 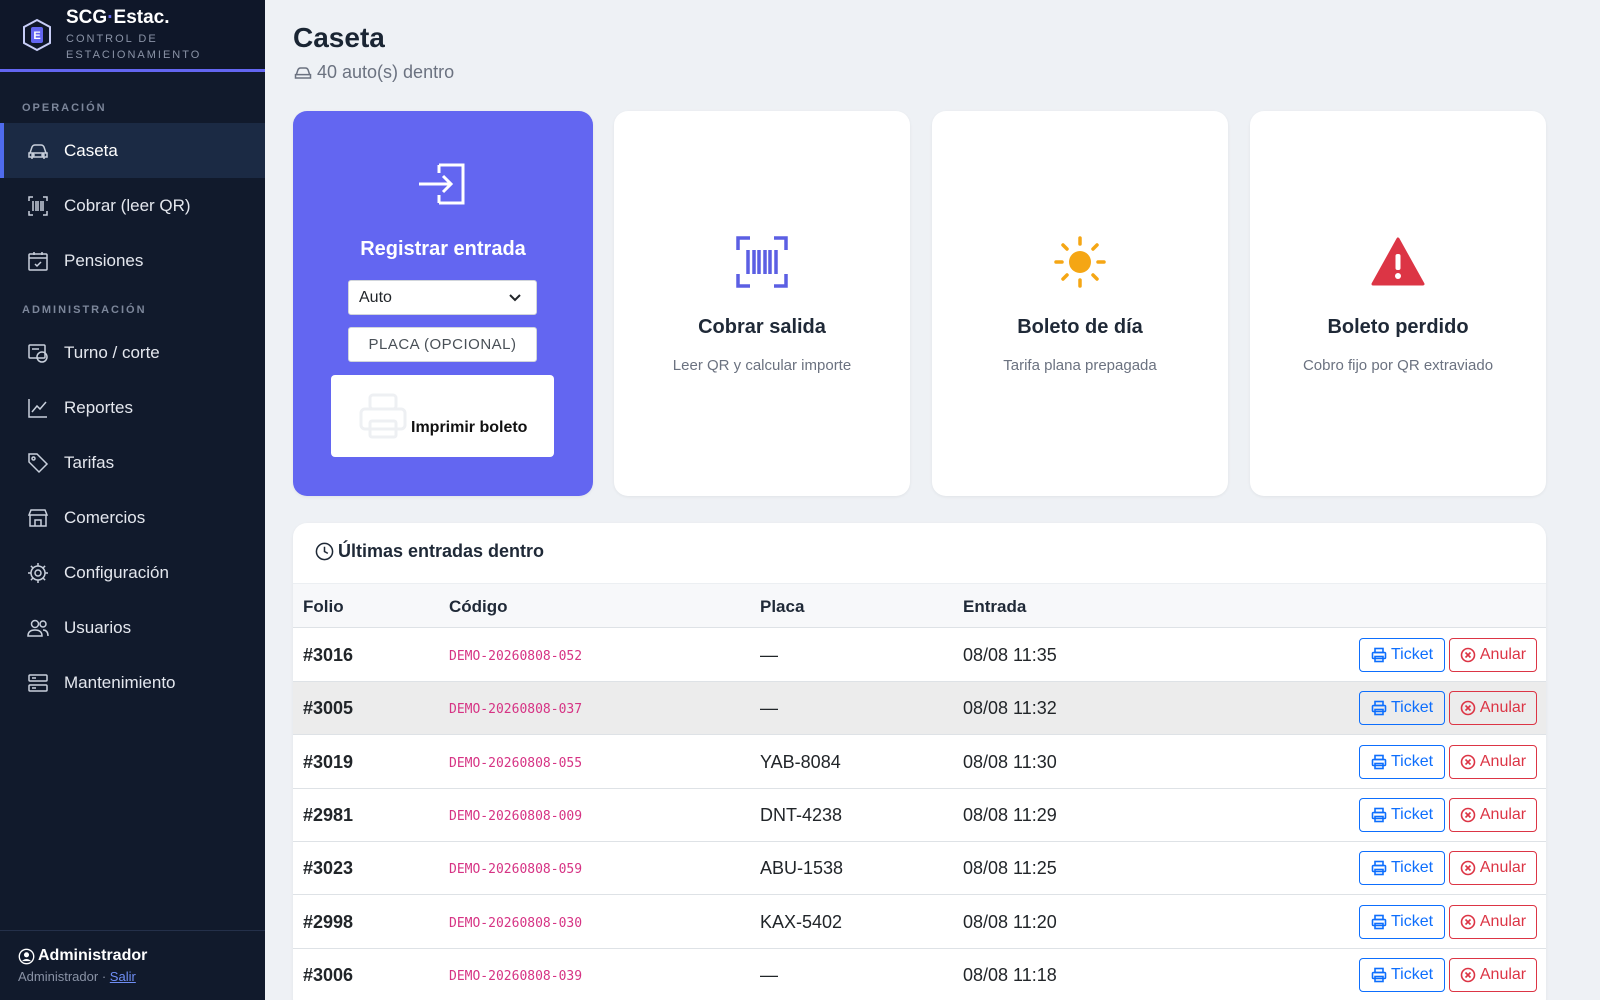 I want to click on folio-cell: #3006, so click(x=328, y=974).